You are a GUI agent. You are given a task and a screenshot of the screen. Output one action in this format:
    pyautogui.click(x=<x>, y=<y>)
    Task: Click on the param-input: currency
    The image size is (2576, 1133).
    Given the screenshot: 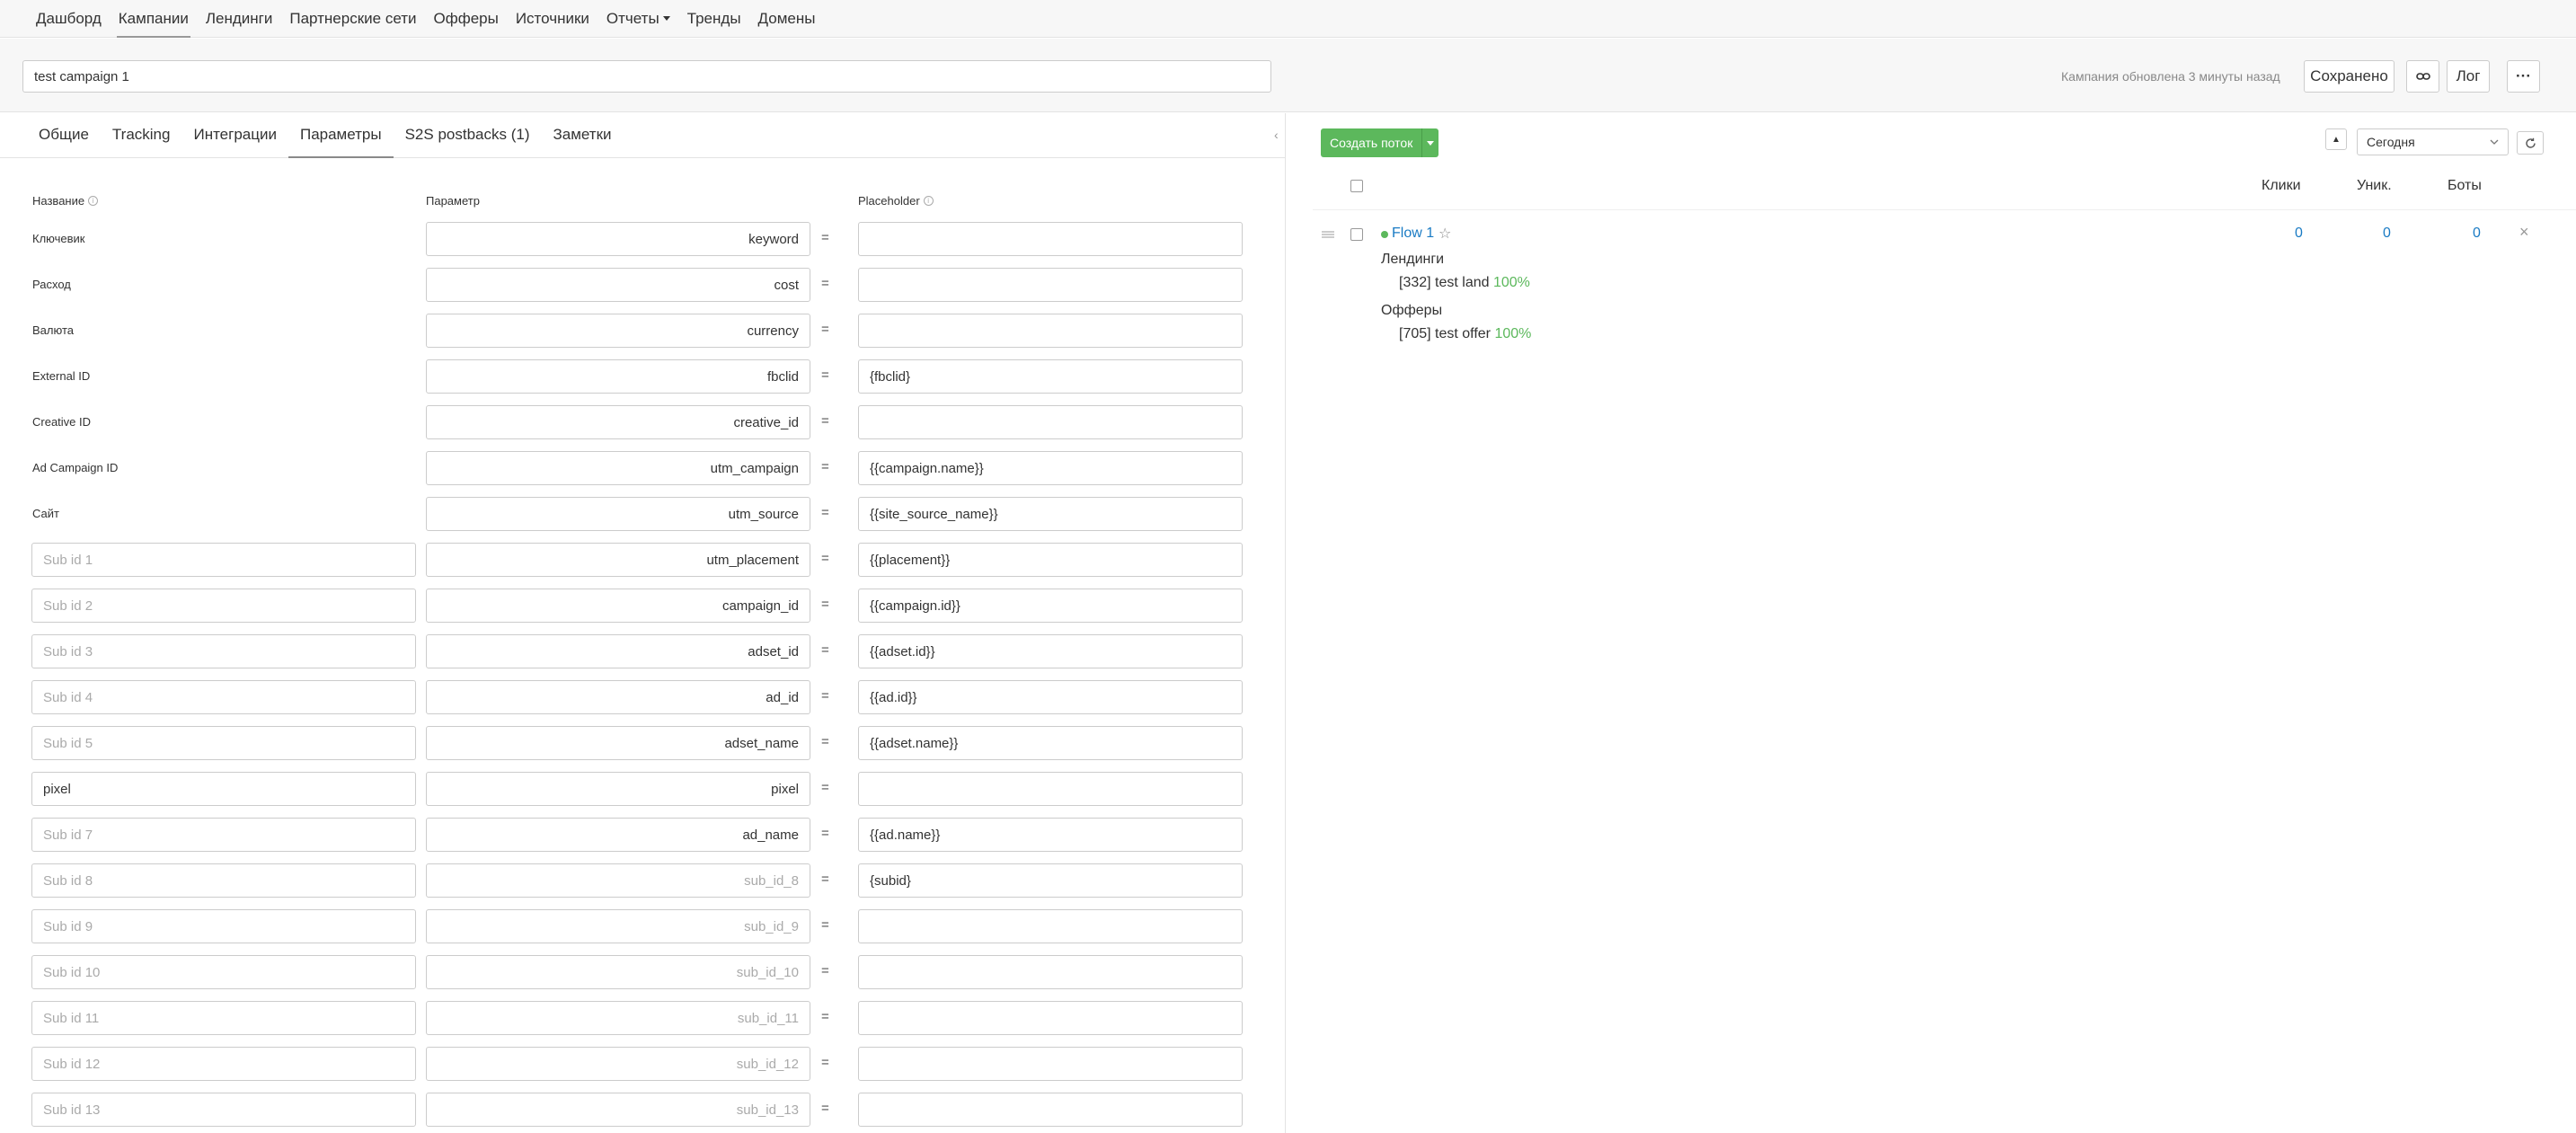 What is the action you would take?
    pyautogui.click(x=618, y=331)
    